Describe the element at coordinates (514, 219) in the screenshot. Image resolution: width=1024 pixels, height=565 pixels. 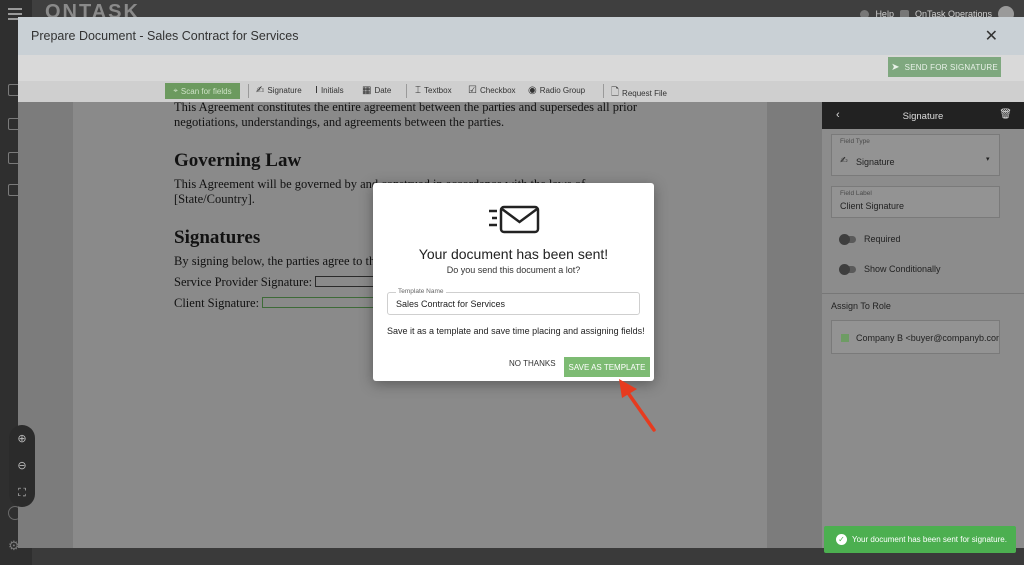
I see `envelope-icon` at that location.